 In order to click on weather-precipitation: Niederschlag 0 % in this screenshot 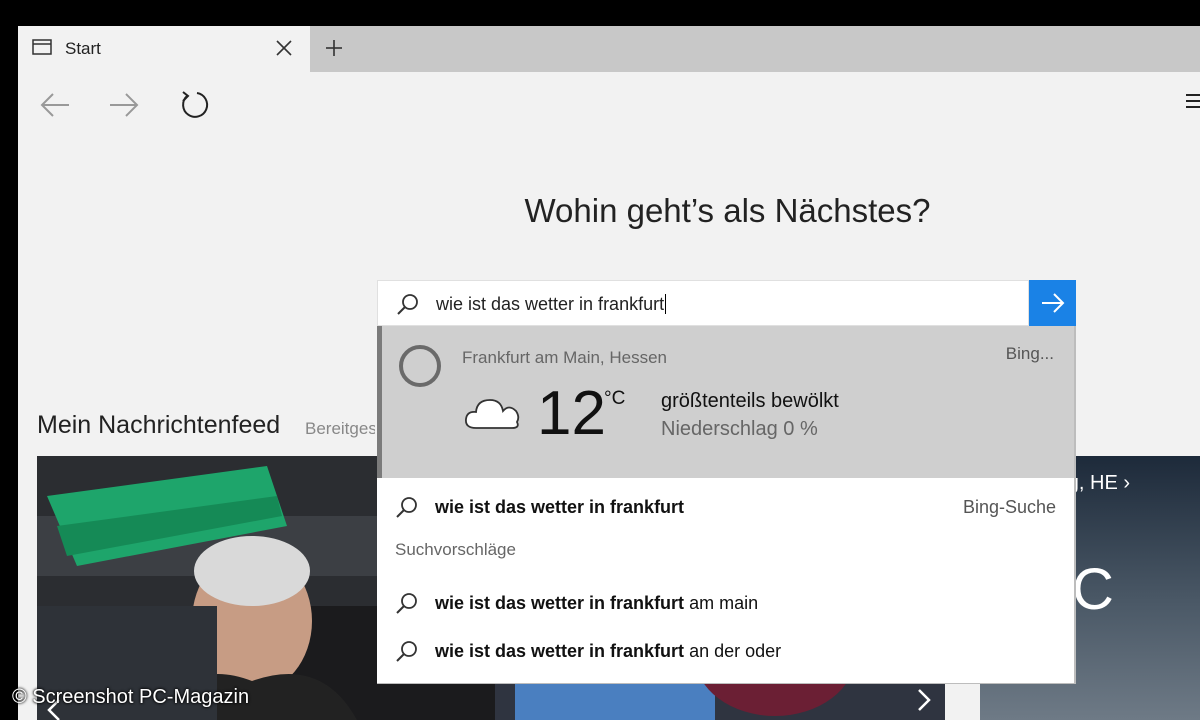, I will do `click(739, 429)`.